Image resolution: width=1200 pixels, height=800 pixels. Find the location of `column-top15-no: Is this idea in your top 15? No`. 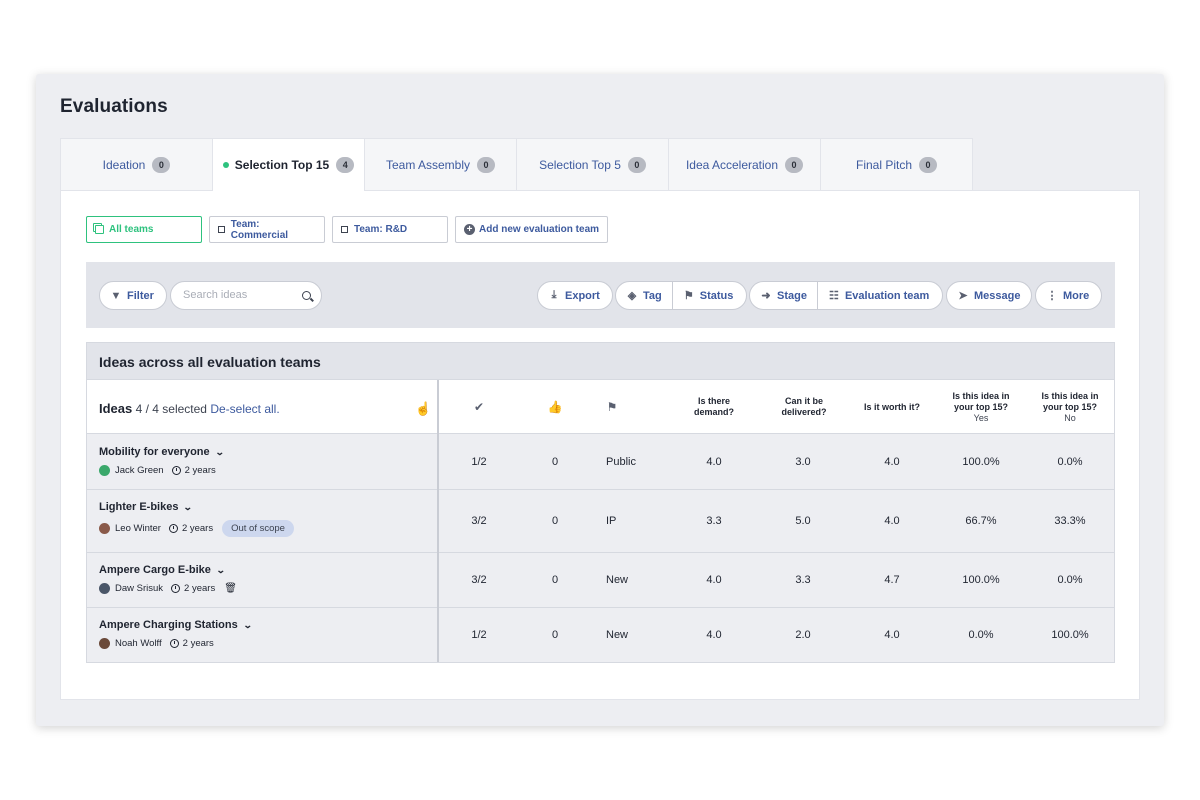

column-top15-no: Is this idea in your top 15? No is located at coordinates (1070, 407).